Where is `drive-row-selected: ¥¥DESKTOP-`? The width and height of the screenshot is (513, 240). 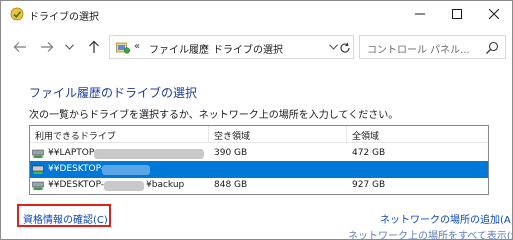 drive-row-selected: ¥¥DESKTOP- is located at coordinates (259, 169).